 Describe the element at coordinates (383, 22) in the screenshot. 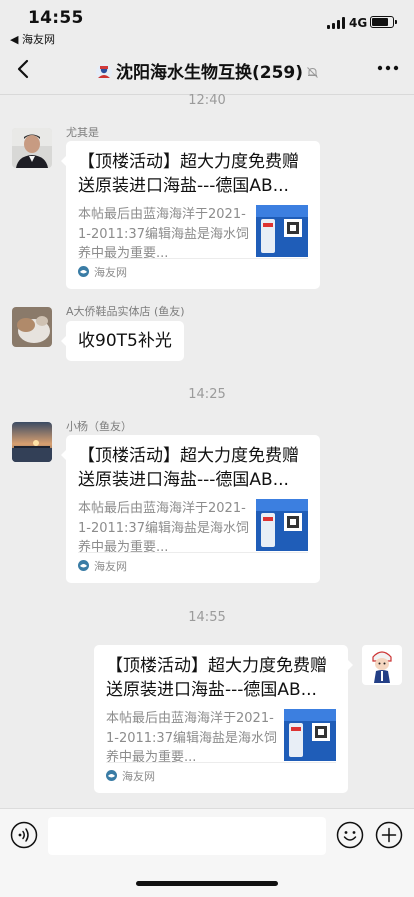

I see `battery-icon` at that location.